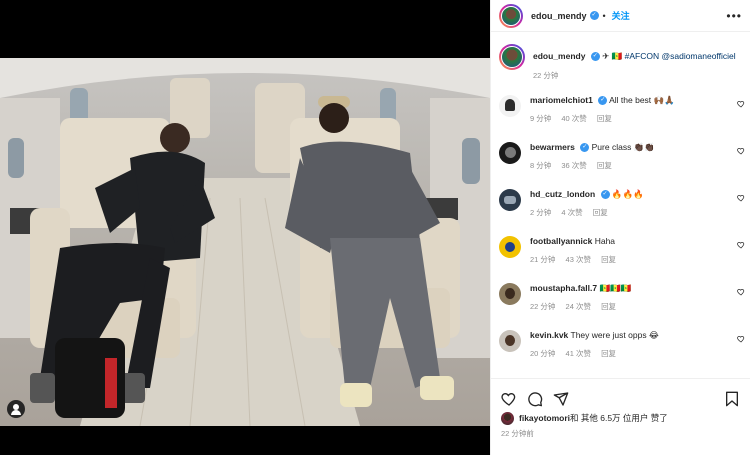 Image resolution: width=750 pixels, height=455 pixels. Describe the element at coordinates (615, 288) in the screenshot. I see `comment-text: 🇸🇳🇸🇳🇸🇳` at that location.